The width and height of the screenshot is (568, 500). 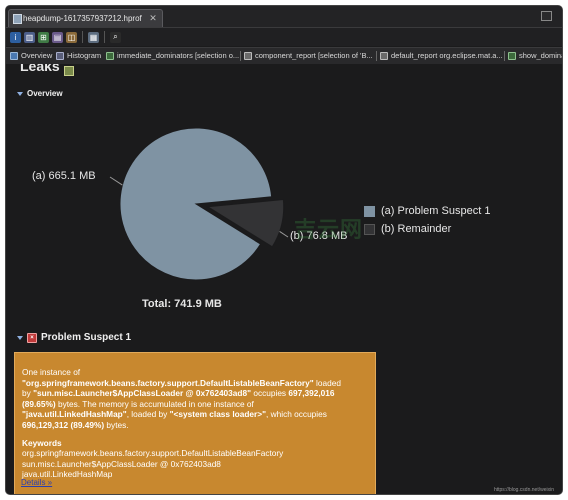 What do you see at coordinates (64, 176) in the screenshot?
I see `slice-a-label: (a) 665.1 MB` at bounding box center [64, 176].